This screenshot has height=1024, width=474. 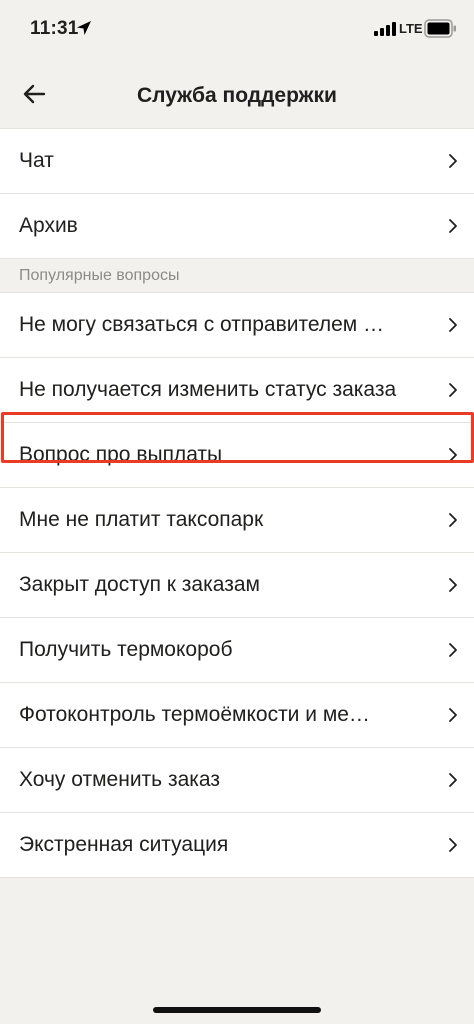 What do you see at coordinates (141, 519) in the screenshot?
I see `faq-item-label: Мне не платит таксопарк` at bounding box center [141, 519].